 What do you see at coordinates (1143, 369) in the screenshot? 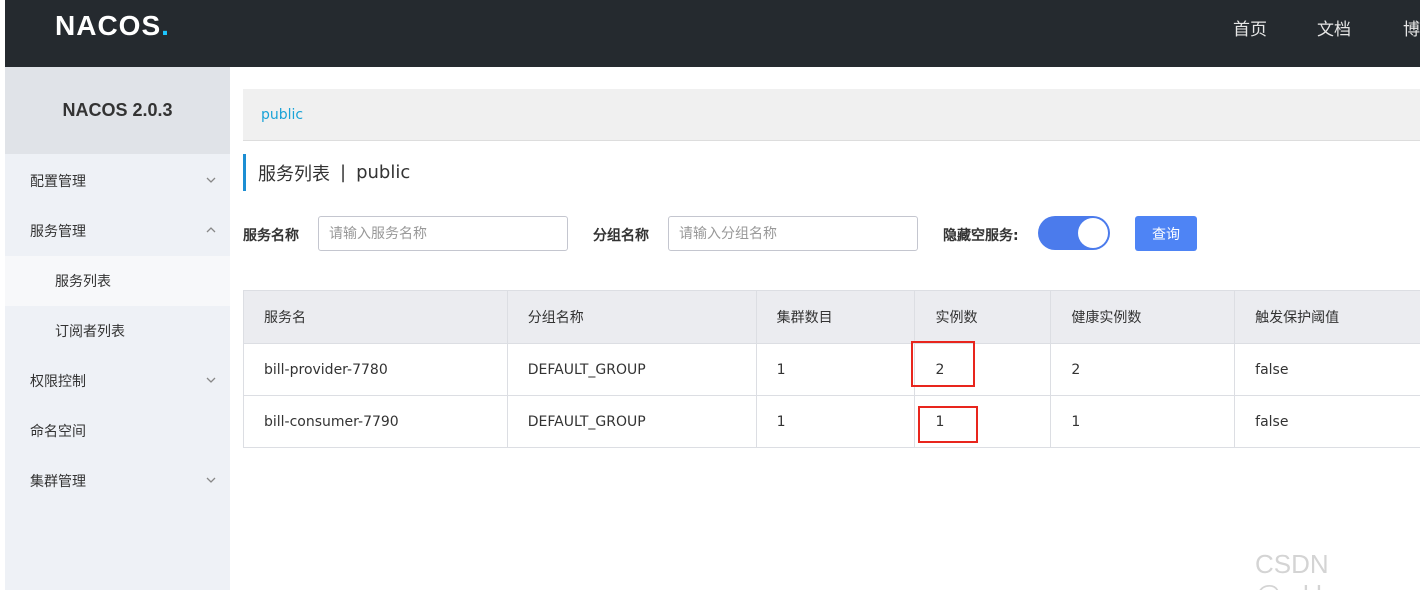
I see `cell-healthy-instance-count: 2` at bounding box center [1143, 369].